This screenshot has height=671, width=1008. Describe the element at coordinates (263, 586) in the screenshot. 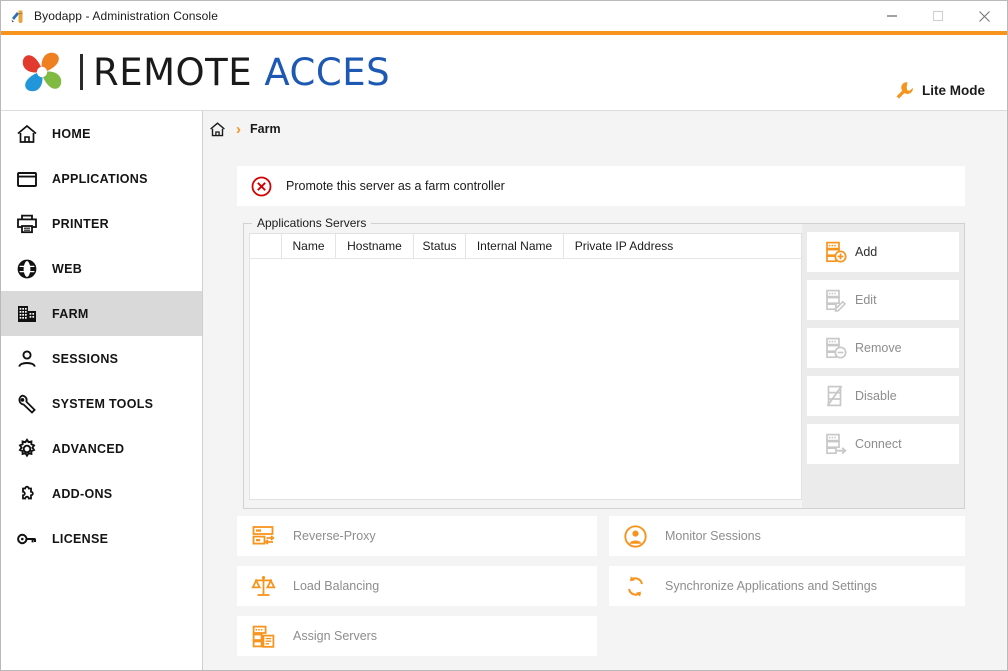

I see `scales-icon` at that location.